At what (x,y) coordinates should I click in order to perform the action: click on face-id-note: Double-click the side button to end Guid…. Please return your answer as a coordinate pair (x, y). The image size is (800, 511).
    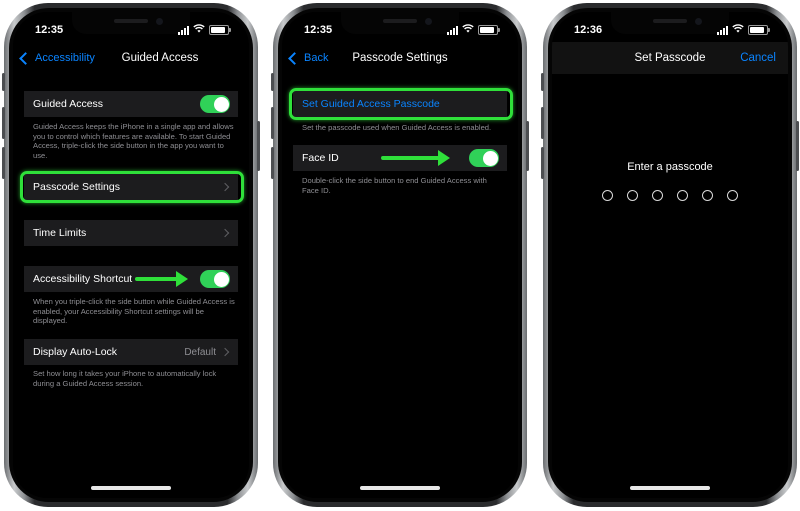
    Looking at the image, I should click on (394, 185).